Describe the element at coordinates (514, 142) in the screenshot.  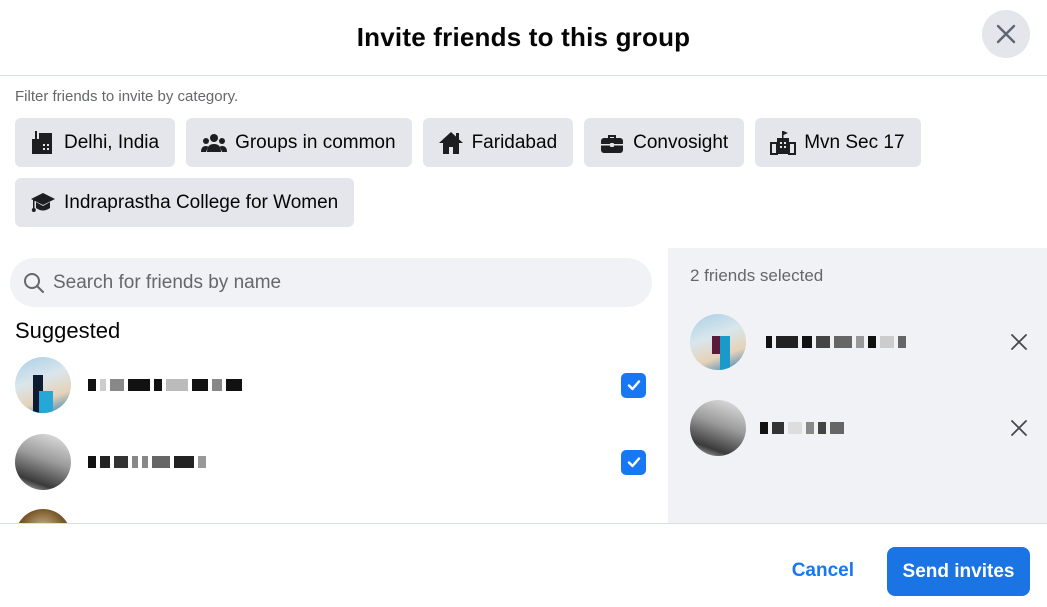
I see `chip-label: Faridabad` at that location.